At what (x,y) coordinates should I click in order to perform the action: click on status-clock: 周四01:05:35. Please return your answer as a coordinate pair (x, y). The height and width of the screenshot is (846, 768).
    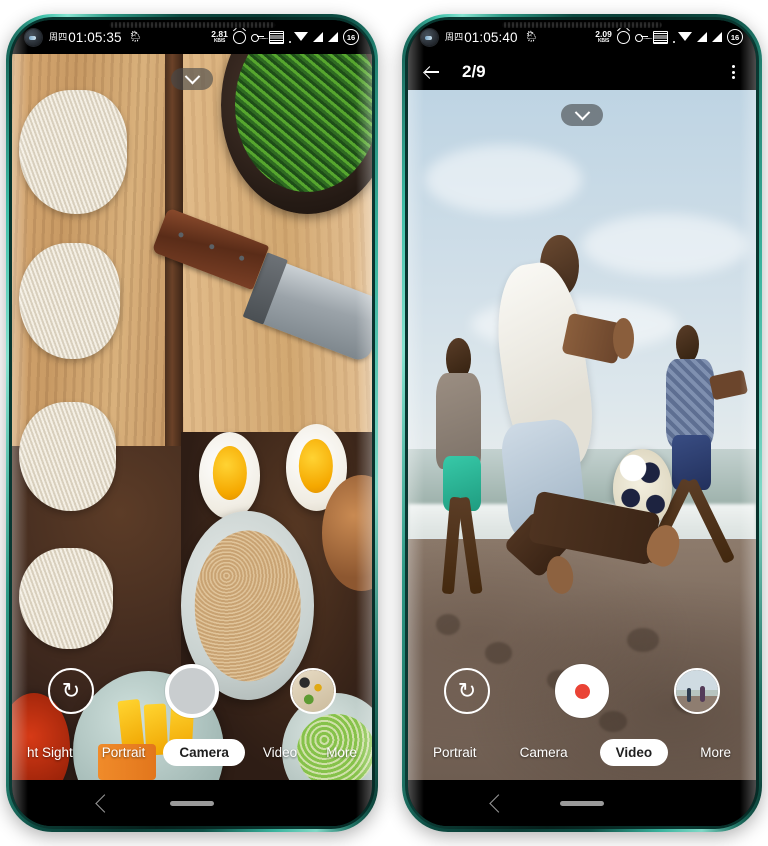
    Looking at the image, I should click on (85, 37).